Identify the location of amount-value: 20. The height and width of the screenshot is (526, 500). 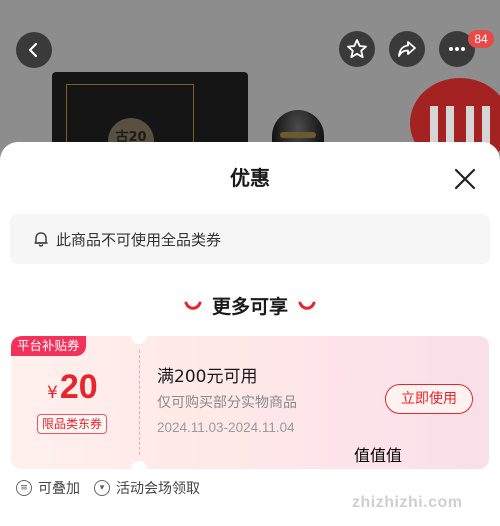
(78, 387).